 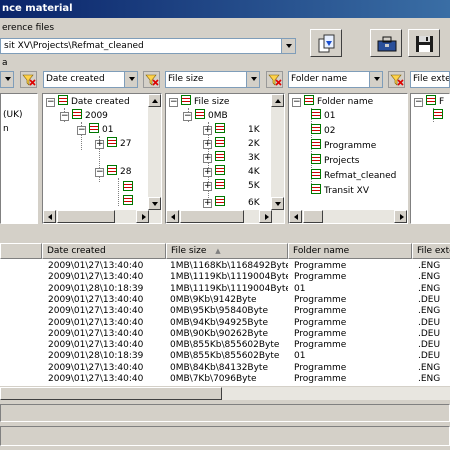 I want to click on column-header, so click(x=21, y=251).